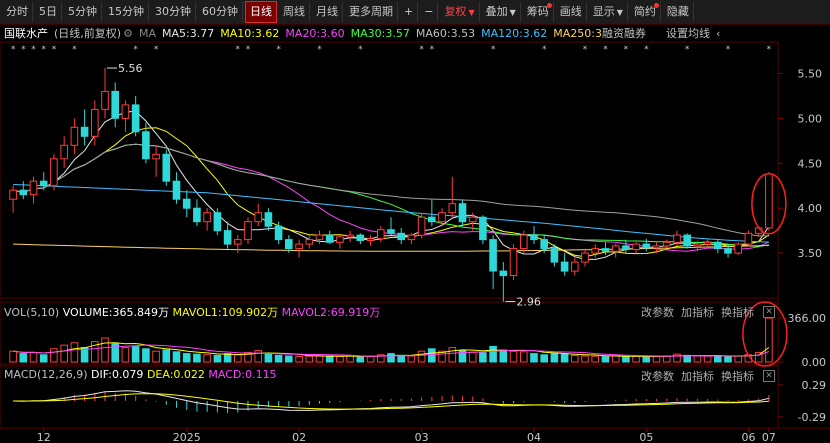 The image size is (830, 443). What do you see at coordinates (130, 68) in the screenshot?
I see `high-annotation-label: 5.56` at bounding box center [130, 68].